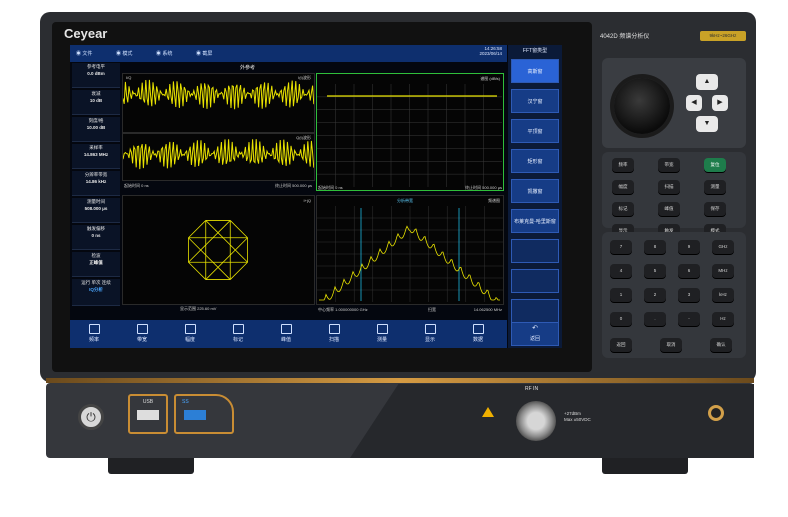 The height and width of the screenshot is (517, 788). I want to click on softkey-1: 汉宁窗, so click(535, 101).